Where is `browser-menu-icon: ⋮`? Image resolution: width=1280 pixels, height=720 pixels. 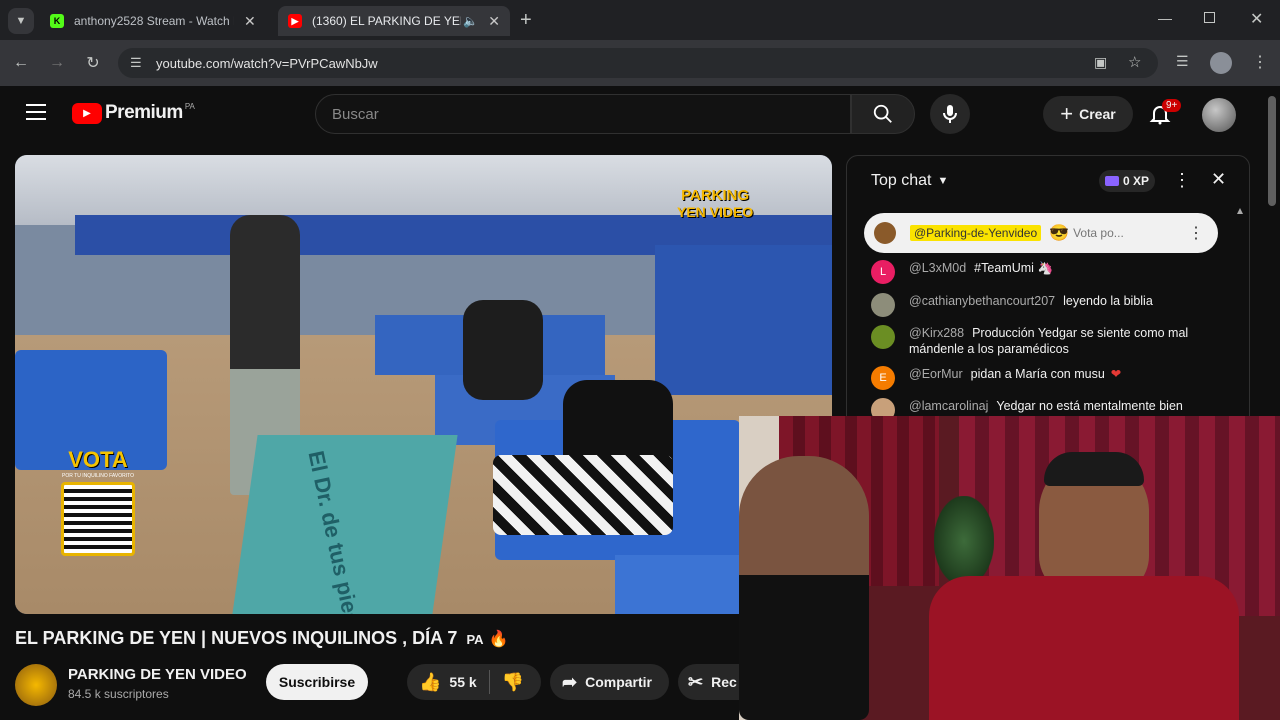
browser-menu-icon: ⋮ is located at coordinates (1260, 62).